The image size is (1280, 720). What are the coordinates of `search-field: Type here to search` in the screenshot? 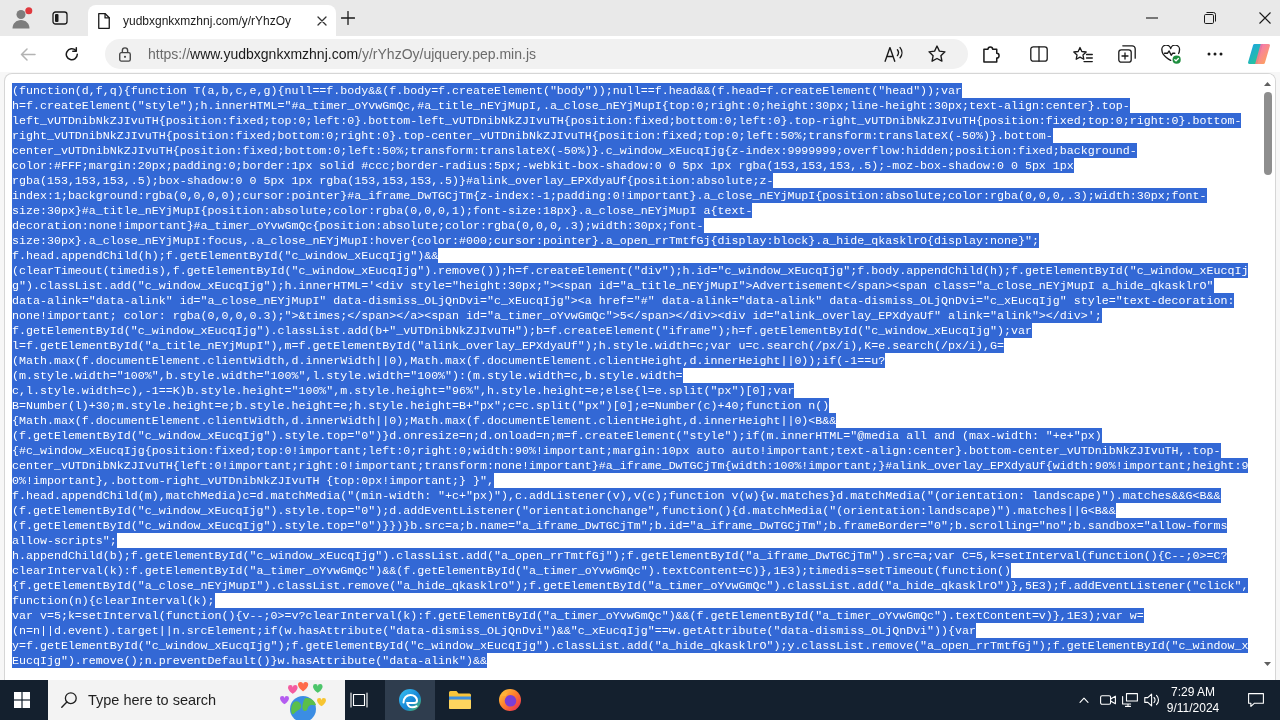 It's located at (196, 700).